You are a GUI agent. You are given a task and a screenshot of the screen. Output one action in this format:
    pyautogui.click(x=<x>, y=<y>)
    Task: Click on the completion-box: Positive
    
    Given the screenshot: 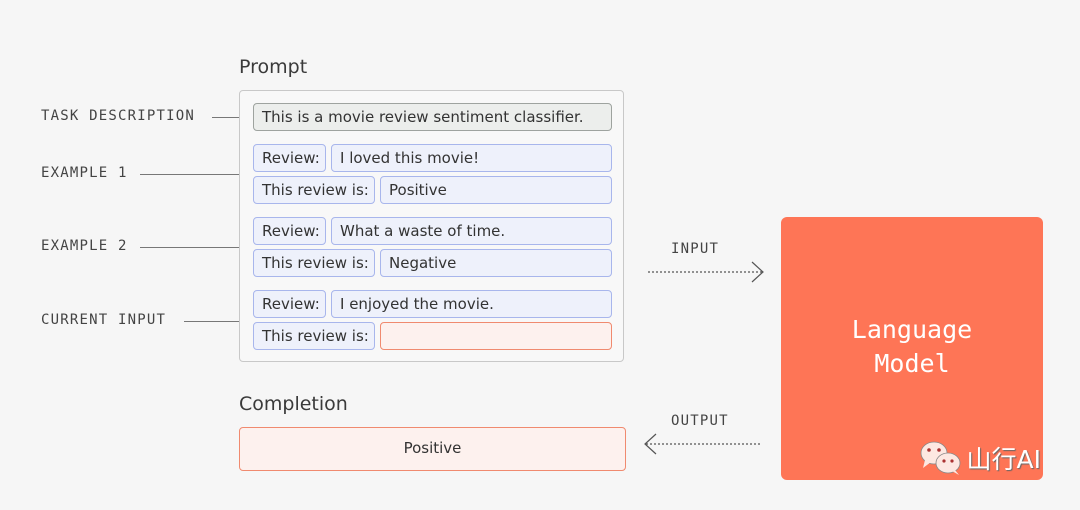 What is the action you would take?
    pyautogui.click(x=432, y=449)
    